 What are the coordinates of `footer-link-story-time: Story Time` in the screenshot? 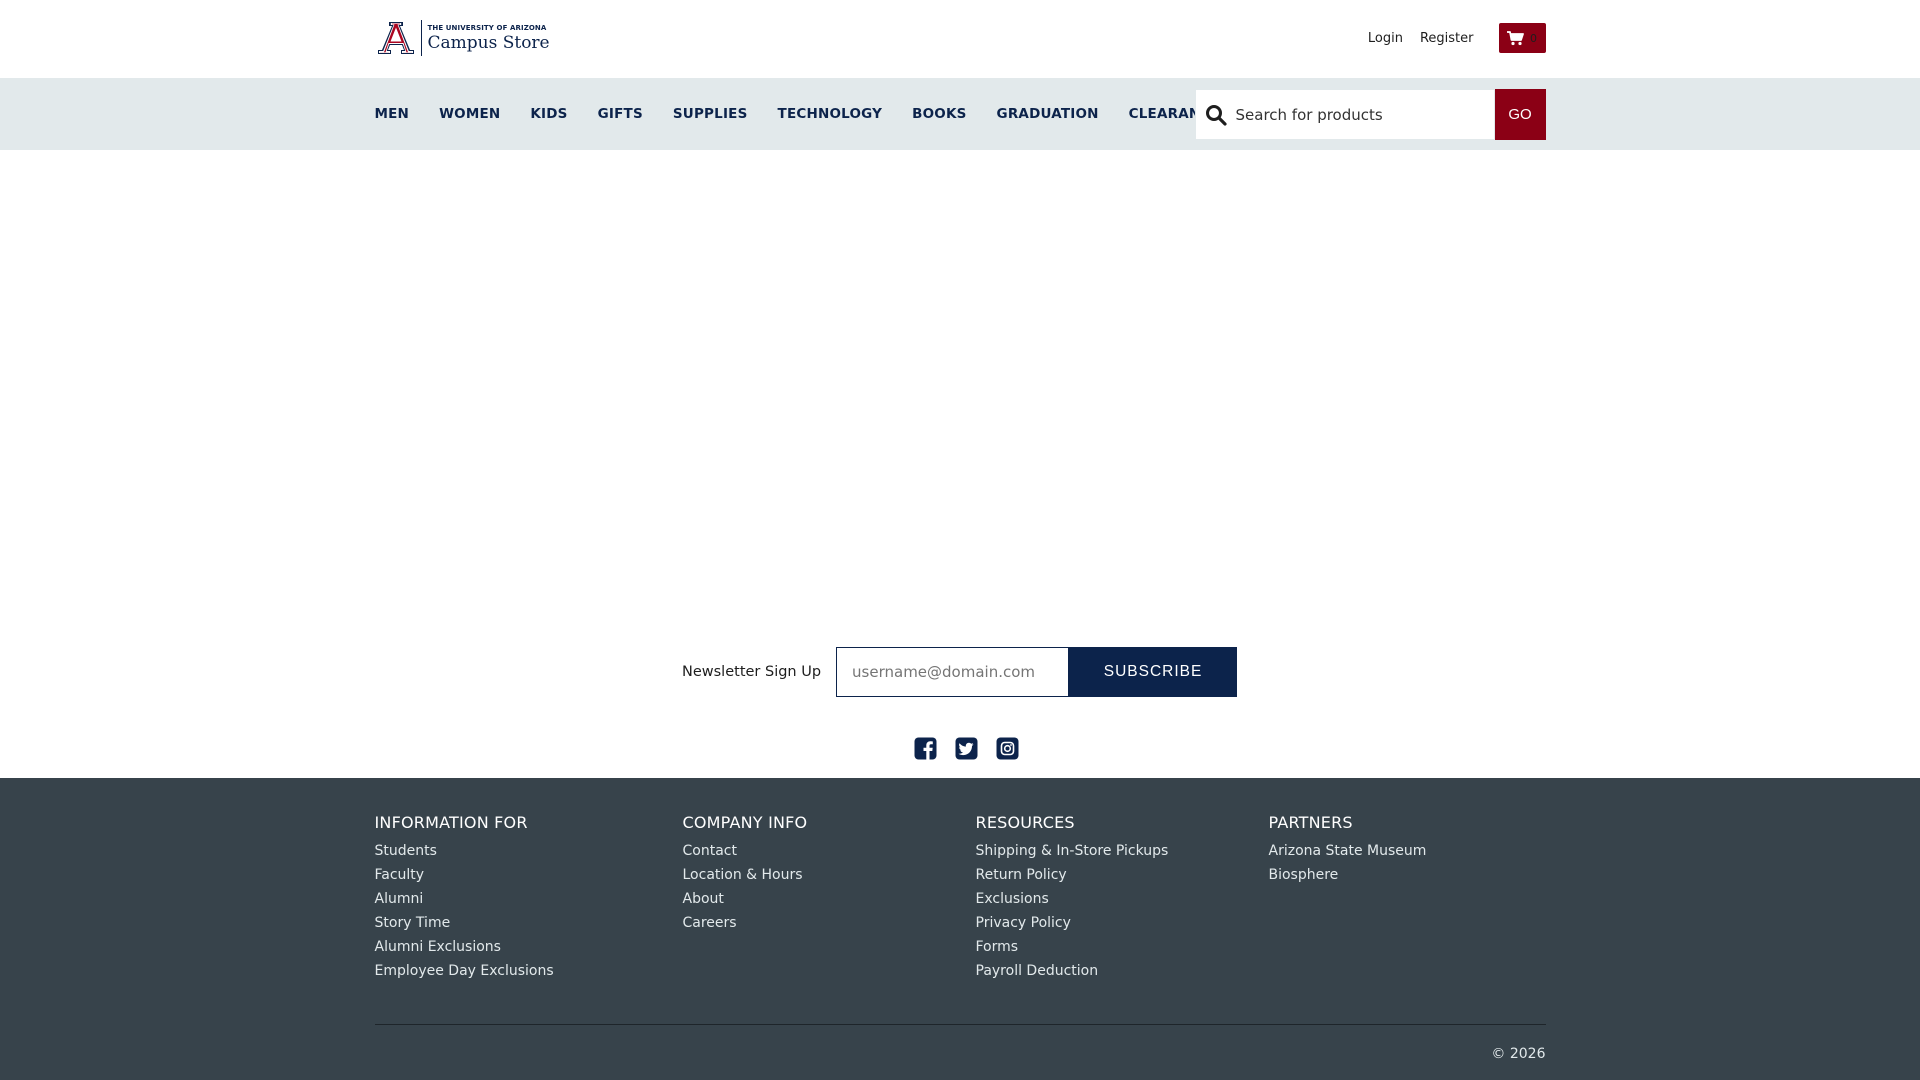 It's located at (464, 923).